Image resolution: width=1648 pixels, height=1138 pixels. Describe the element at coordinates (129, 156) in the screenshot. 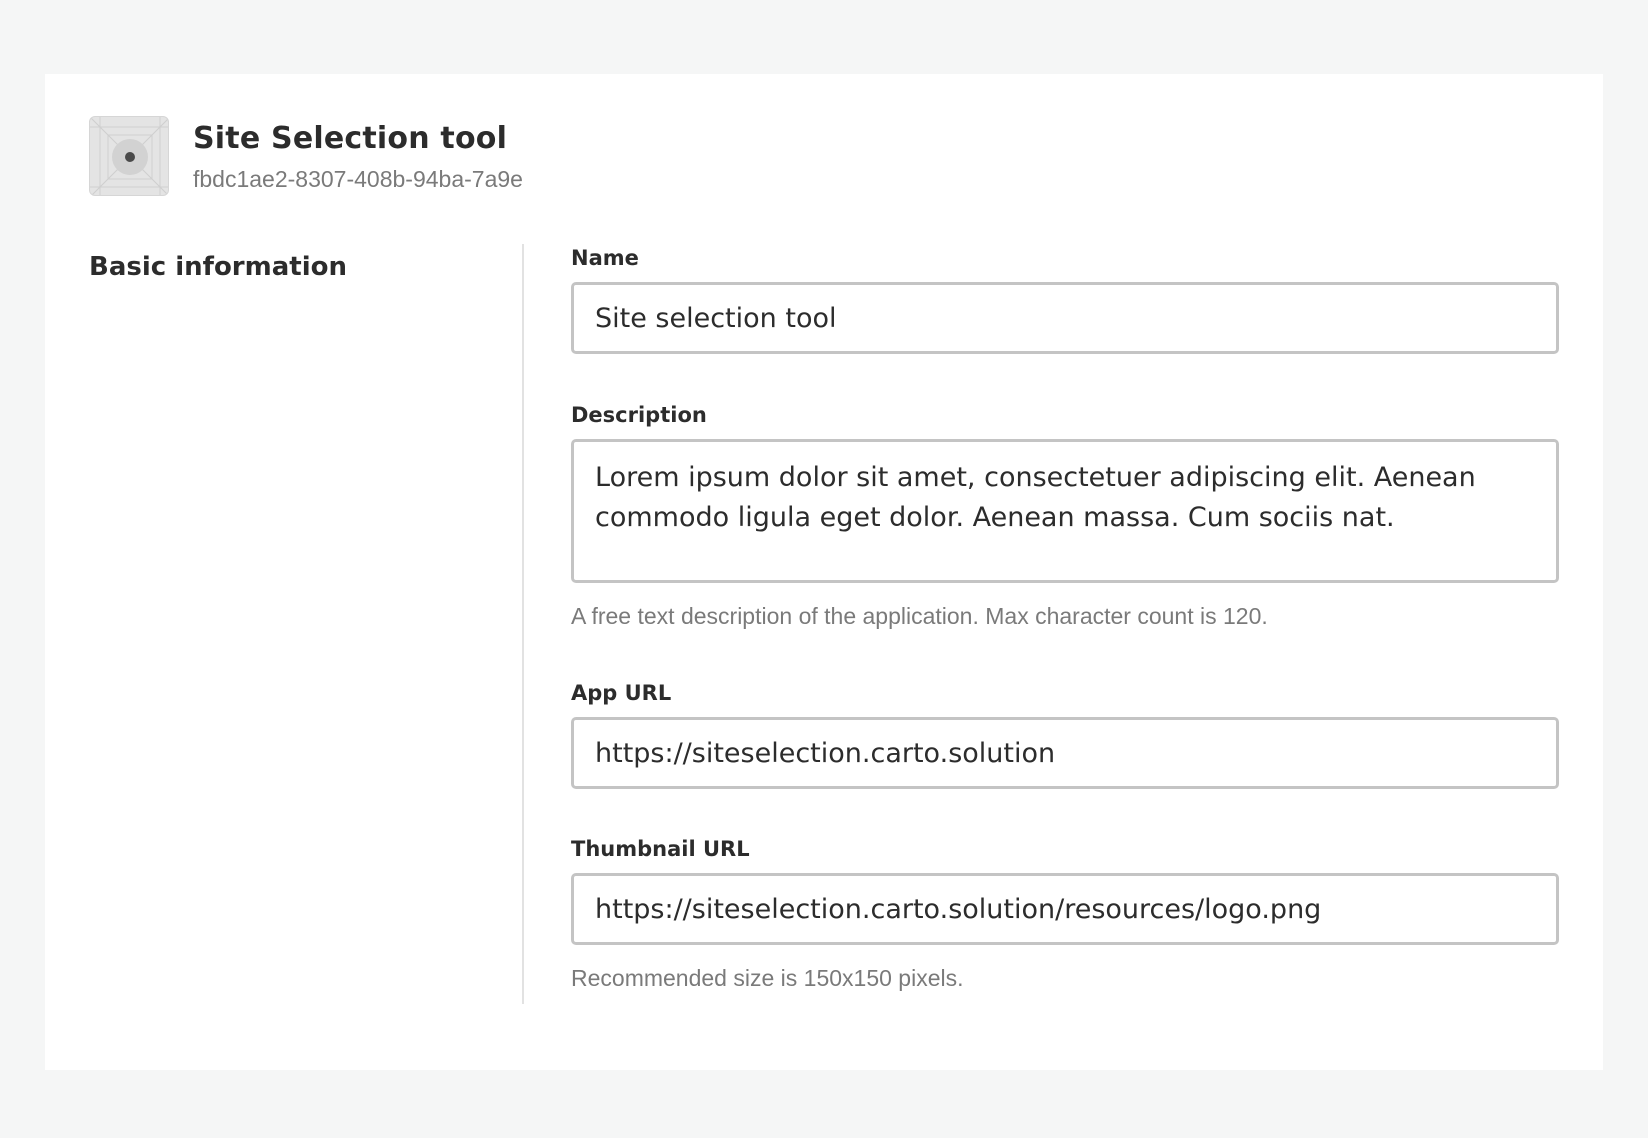

I see `placeholder-image-icon` at that location.